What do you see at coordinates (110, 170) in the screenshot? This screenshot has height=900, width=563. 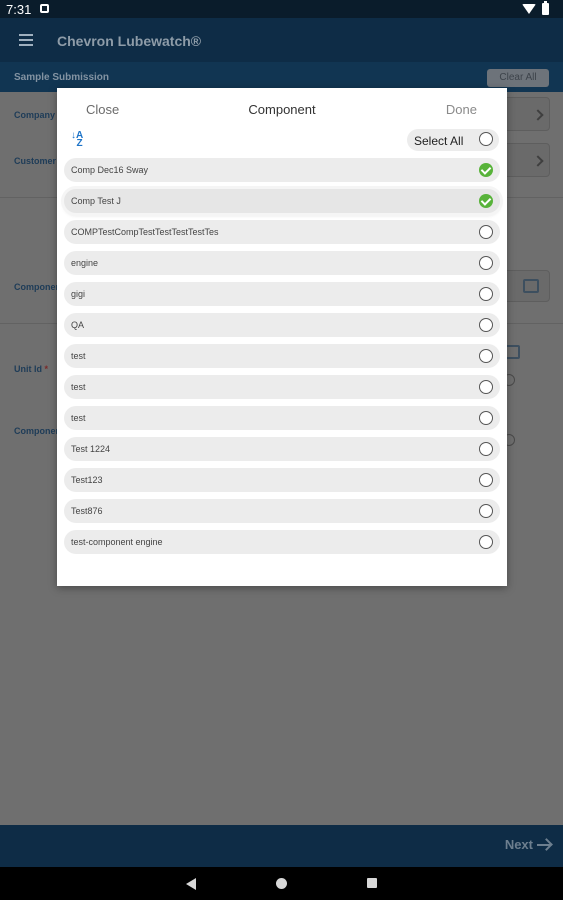 I see `component-name: Comp Dec16 Sway` at bounding box center [110, 170].